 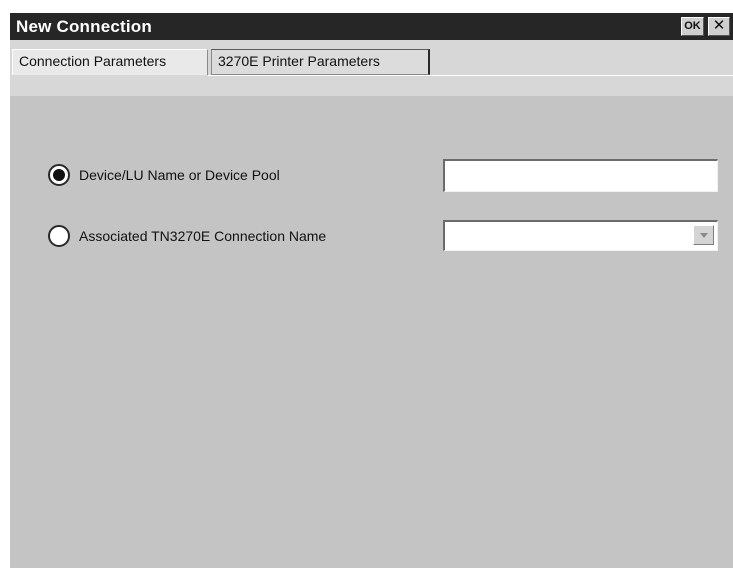 I want to click on close-button: ✕, so click(x=719, y=26).